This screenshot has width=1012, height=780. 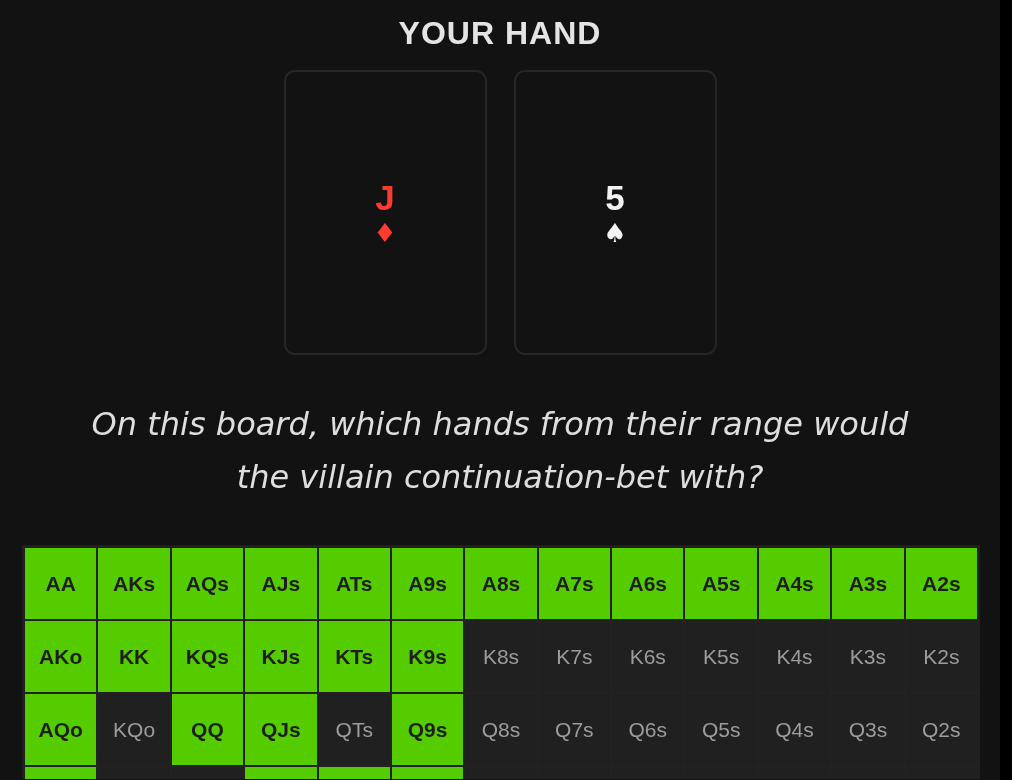 I want to click on range-cell: AJs, so click(x=281, y=583).